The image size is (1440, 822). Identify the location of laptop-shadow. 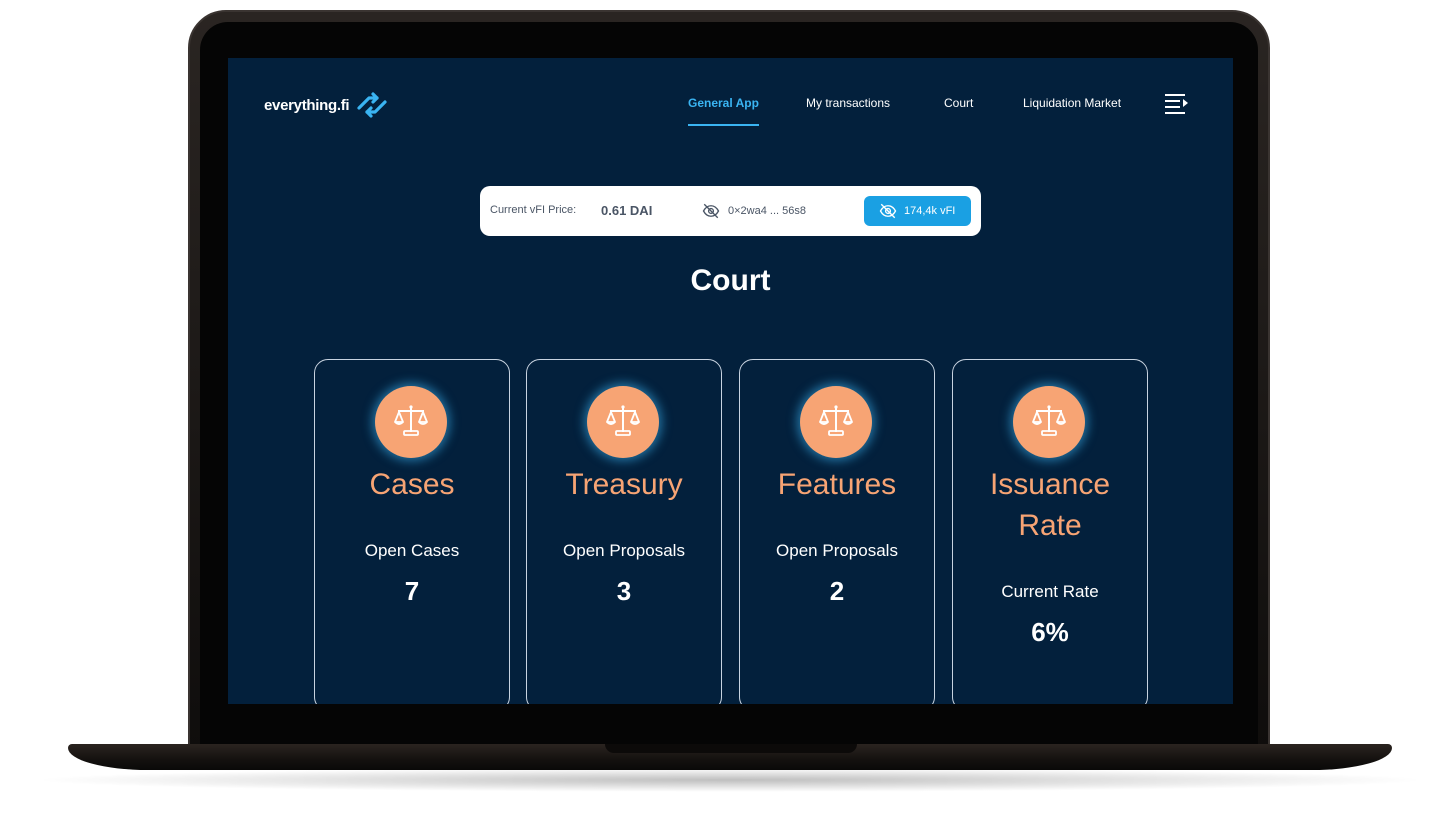
(730, 780).